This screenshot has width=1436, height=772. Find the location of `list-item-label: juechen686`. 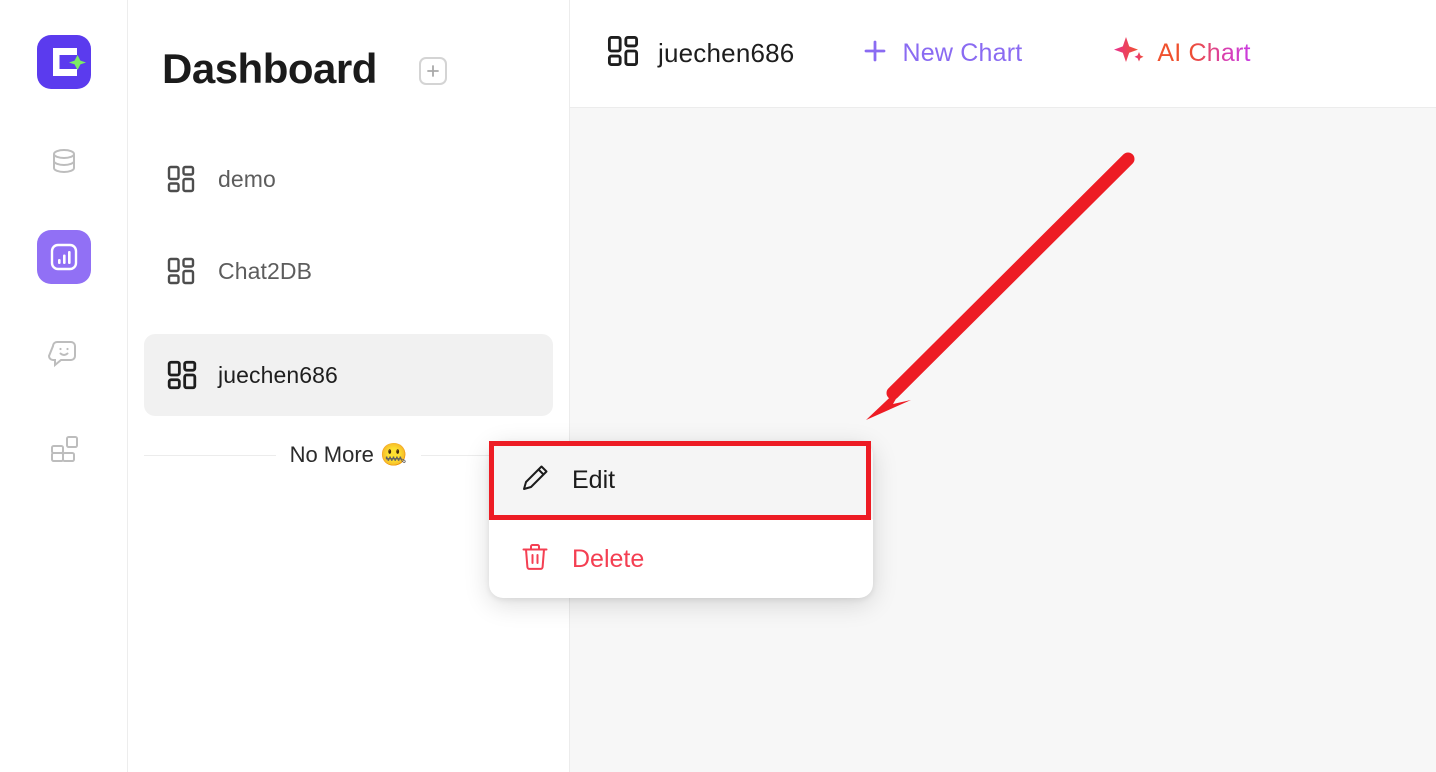

list-item-label: juechen686 is located at coordinates (278, 374).